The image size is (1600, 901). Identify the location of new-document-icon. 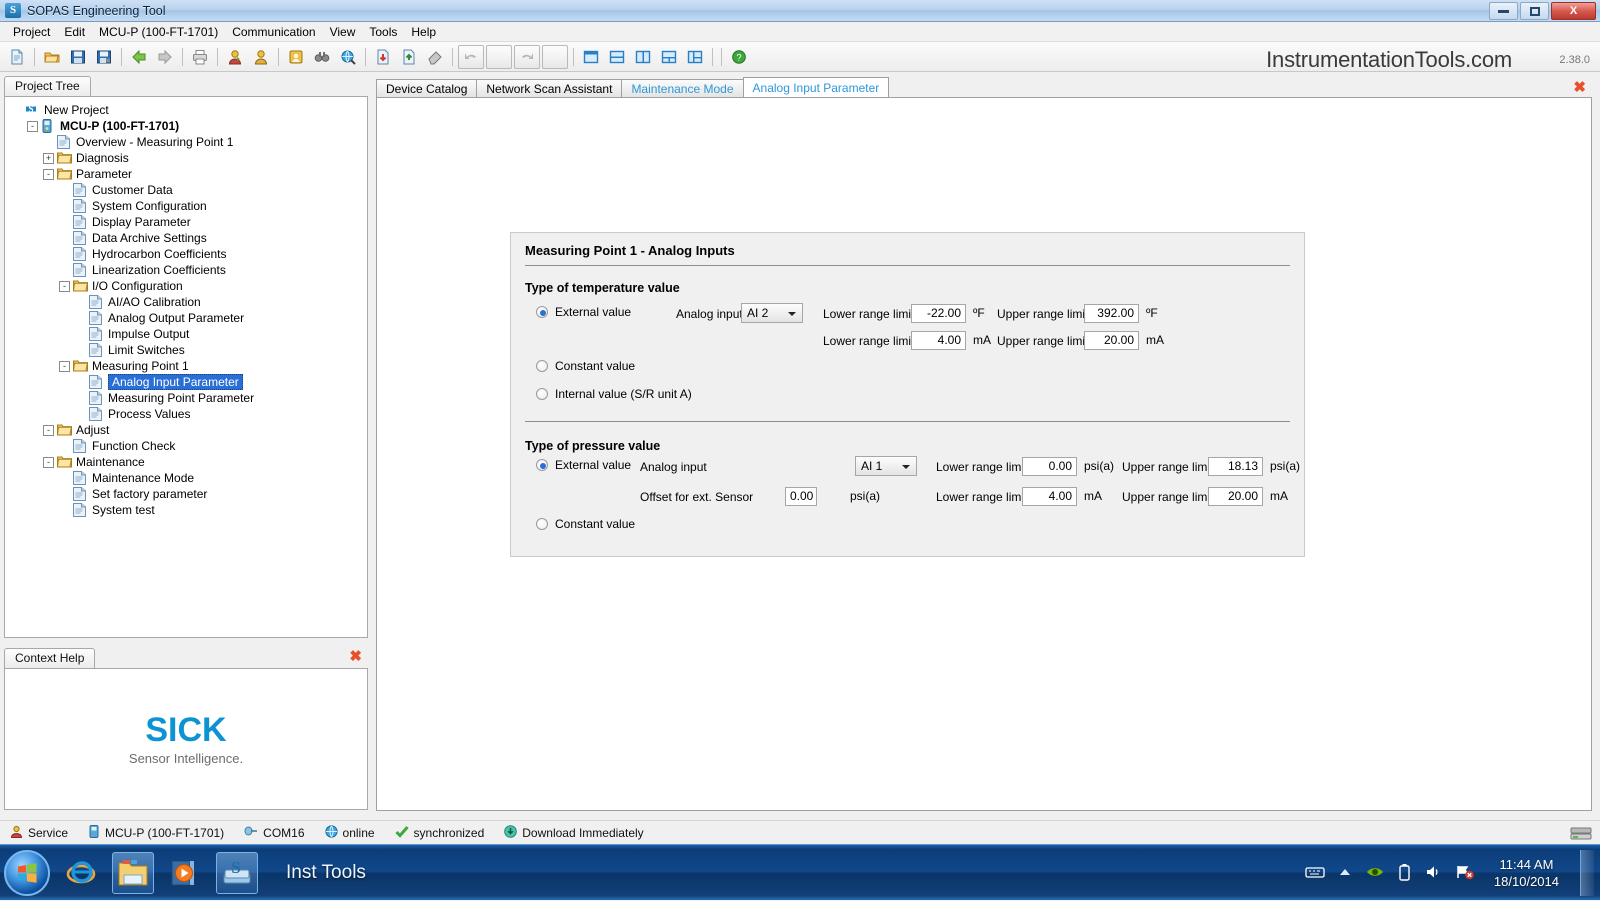
(17, 57).